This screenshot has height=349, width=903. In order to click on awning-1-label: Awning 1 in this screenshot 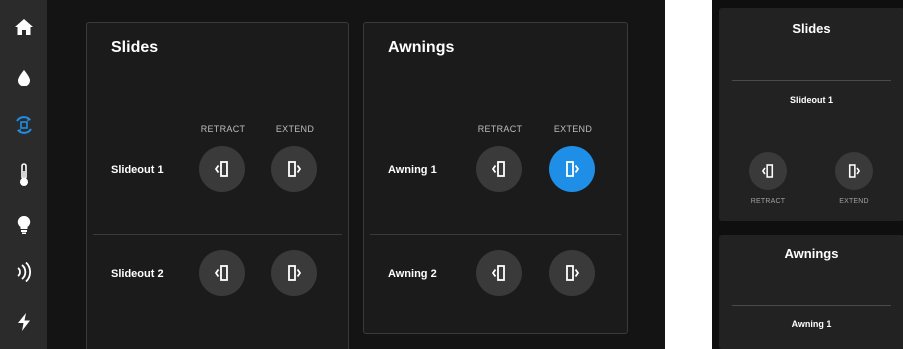, I will do `click(412, 170)`.